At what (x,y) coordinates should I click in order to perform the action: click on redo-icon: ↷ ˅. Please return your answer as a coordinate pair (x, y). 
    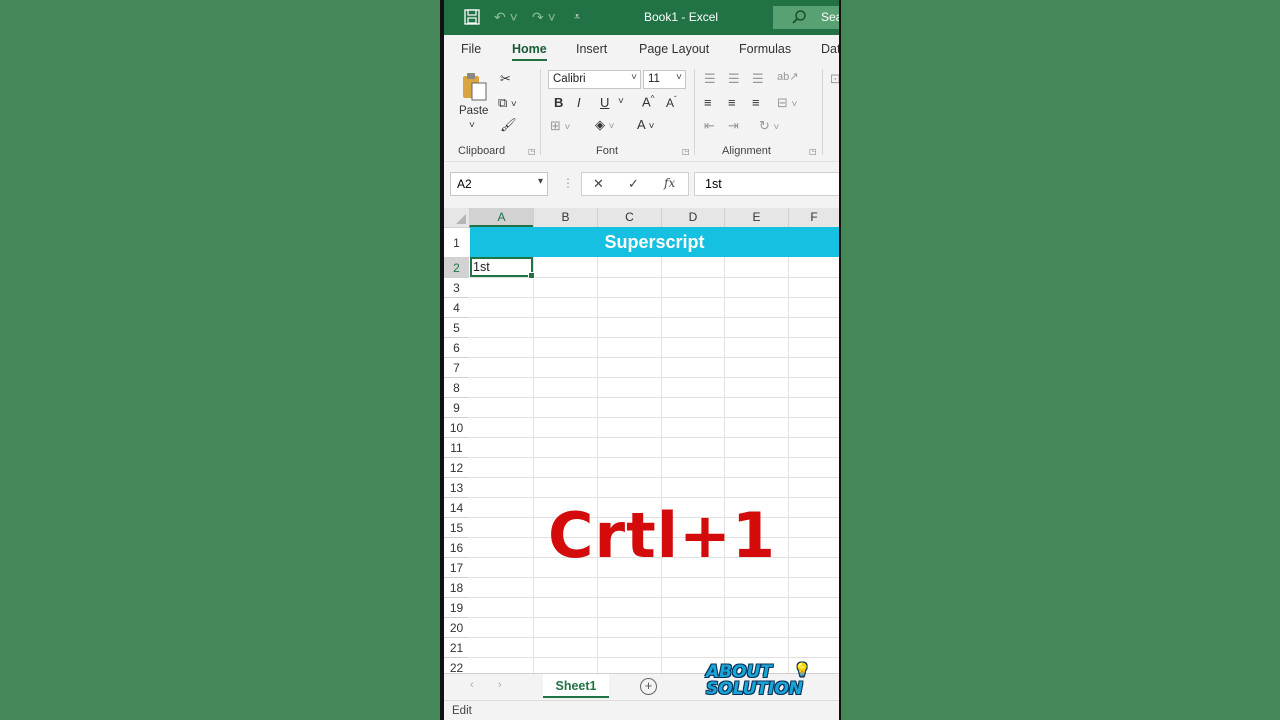
    Looking at the image, I should click on (544, 17).